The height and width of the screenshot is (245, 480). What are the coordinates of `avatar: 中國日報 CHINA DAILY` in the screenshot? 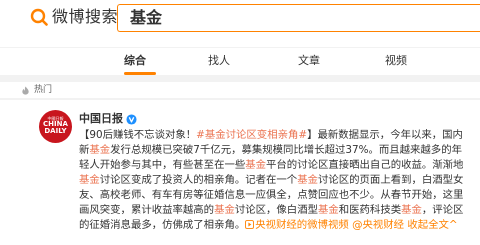 It's located at (55, 126).